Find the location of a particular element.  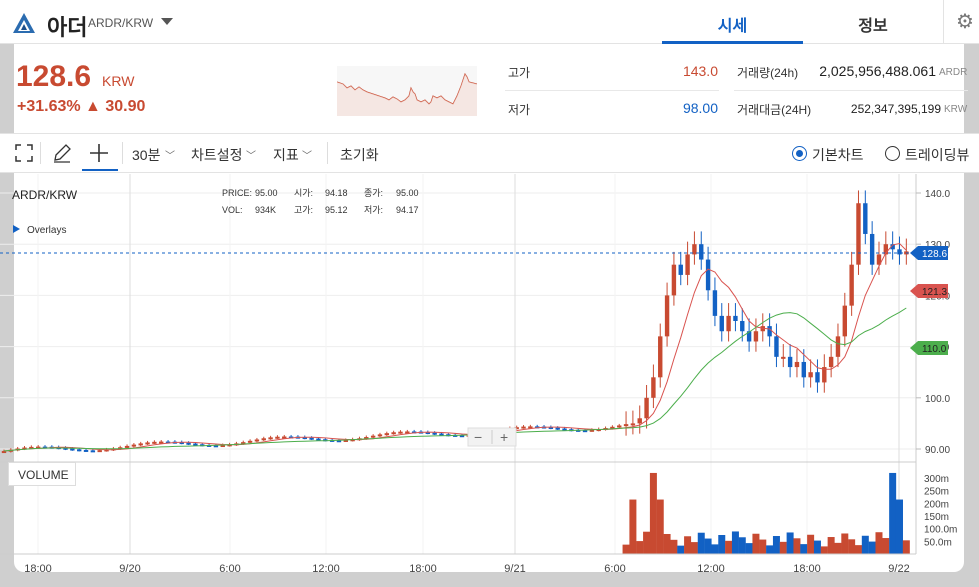

chevron-down-icon is located at coordinates (167, 21).